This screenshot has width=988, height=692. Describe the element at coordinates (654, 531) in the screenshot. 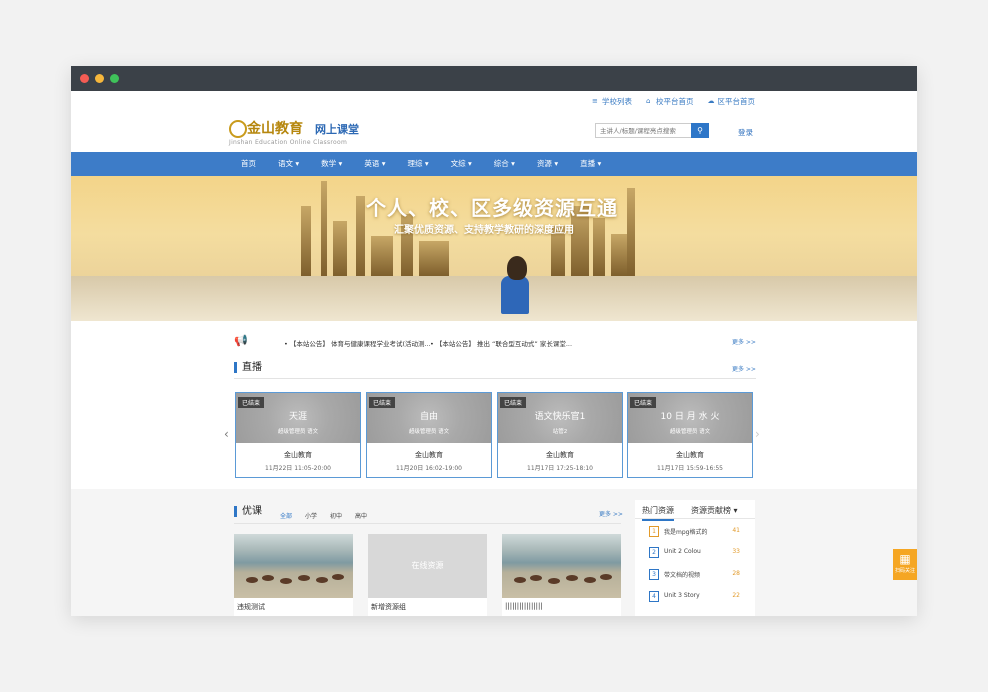

I see `rank-number: 1` at that location.